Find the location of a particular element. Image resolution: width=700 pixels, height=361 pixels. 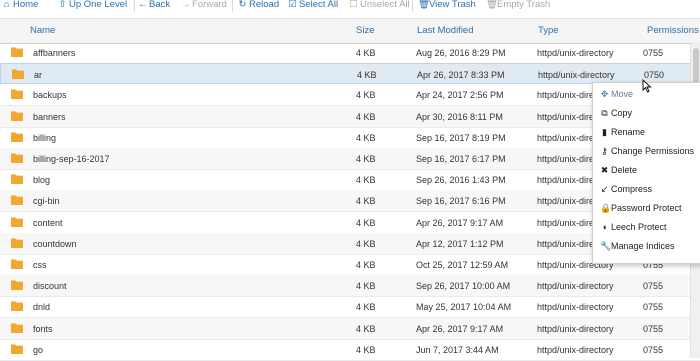

file-last-modified: May 25, 2017 10:04 AM is located at coordinates (464, 307).